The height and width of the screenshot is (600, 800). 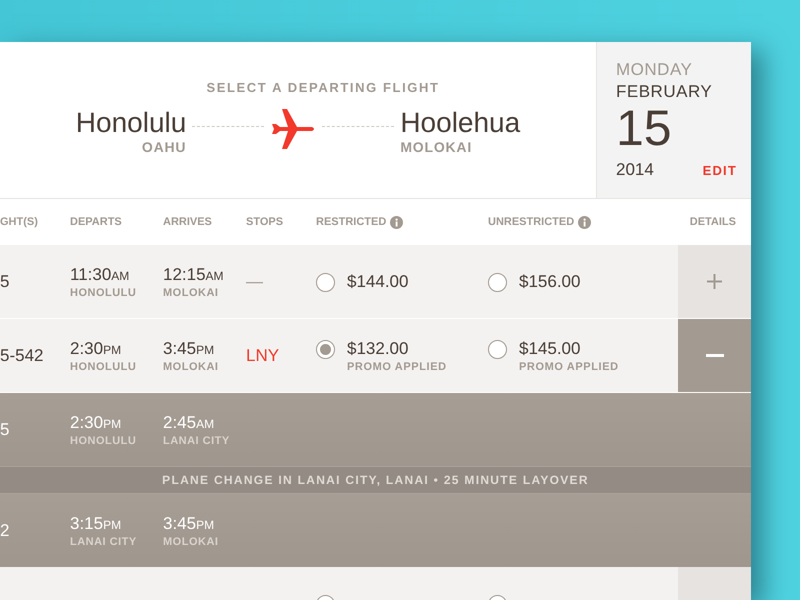 I want to click on year: 2014, so click(x=635, y=170).